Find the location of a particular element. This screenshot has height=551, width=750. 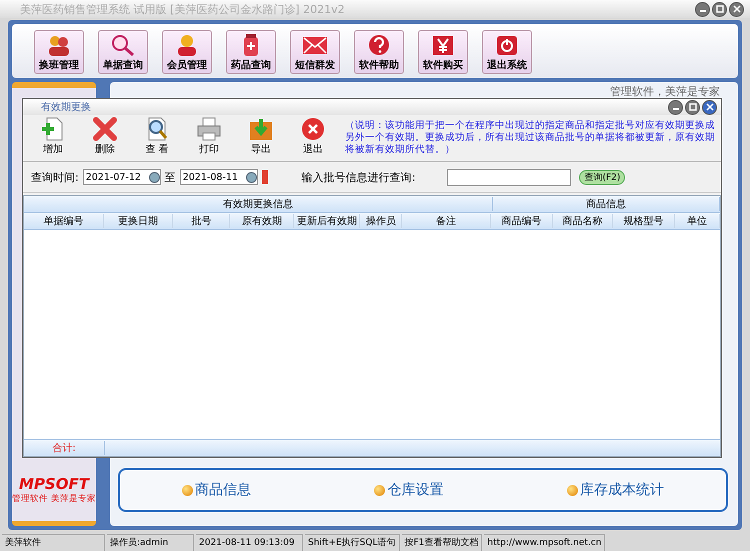

toolbar-button: 查 看 is located at coordinates (157, 138).